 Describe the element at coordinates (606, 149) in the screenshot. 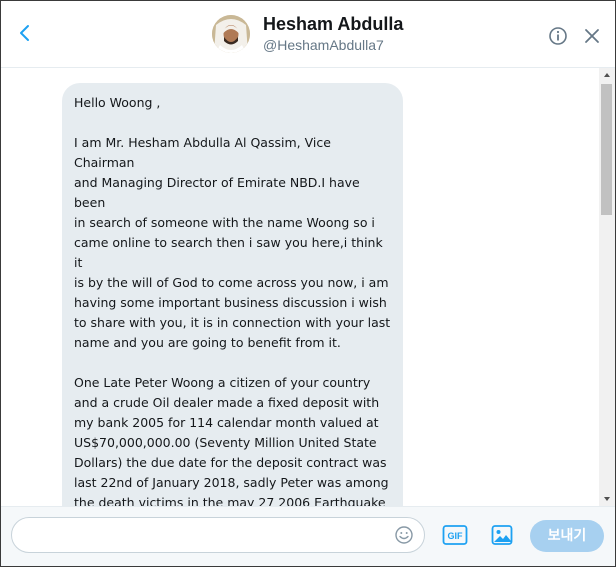

I see `scrollbar-thumb` at that location.